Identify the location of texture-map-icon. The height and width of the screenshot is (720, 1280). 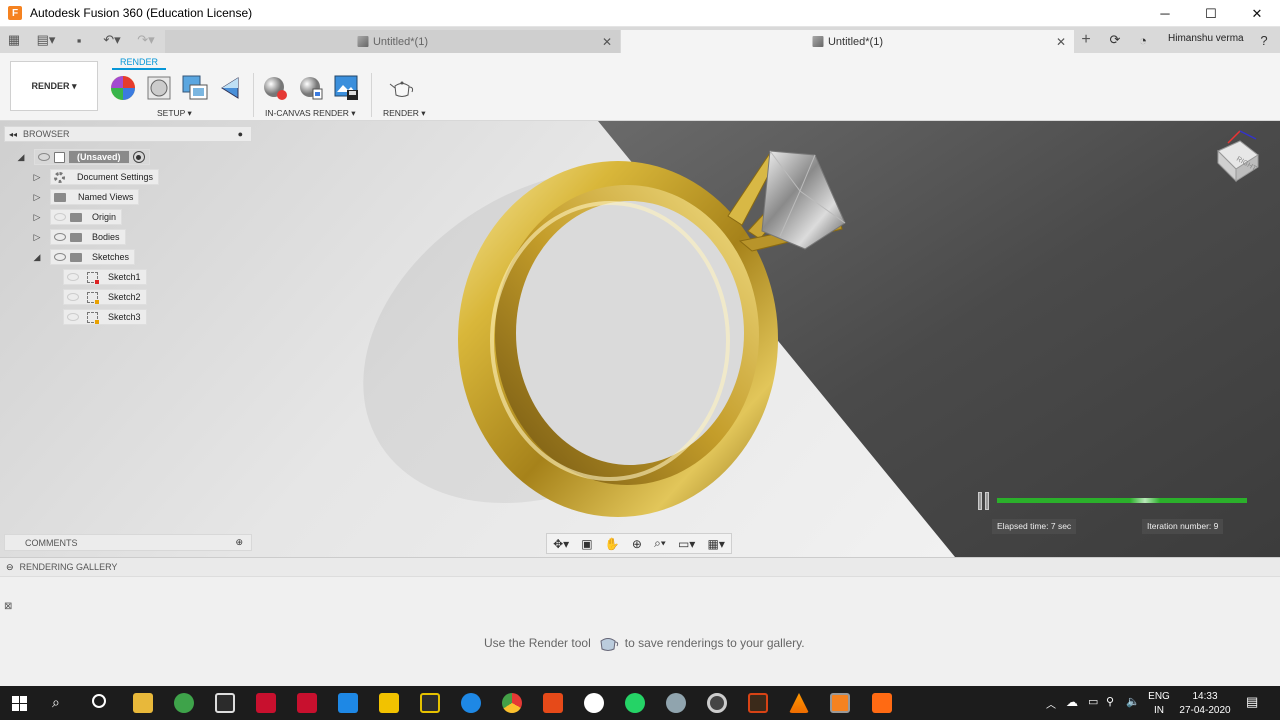
(231, 88).